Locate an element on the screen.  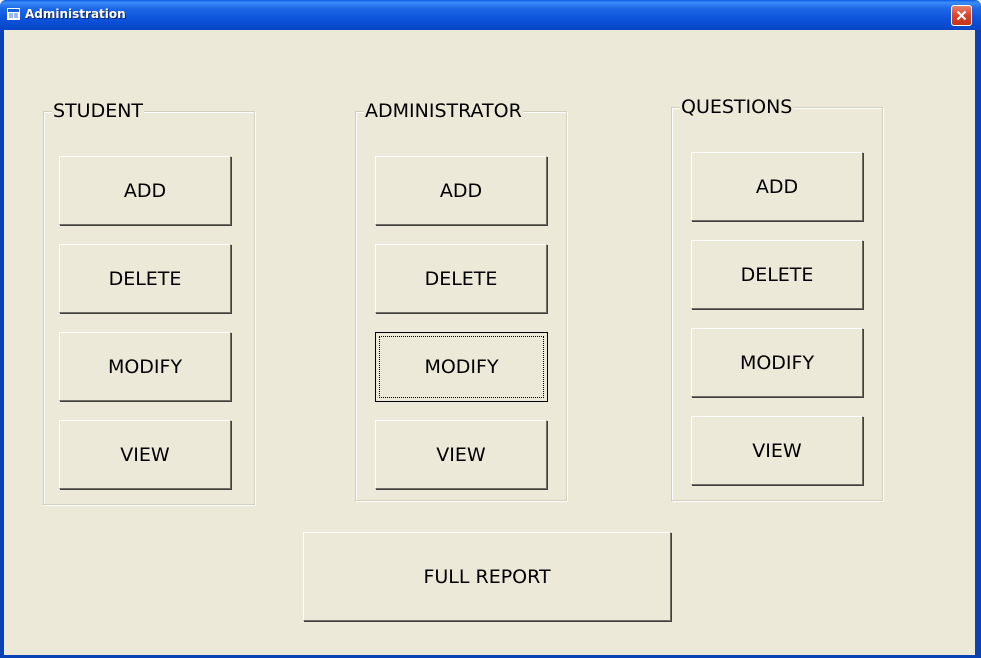
student-modify-button: MODIFY is located at coordinates (145, 366).